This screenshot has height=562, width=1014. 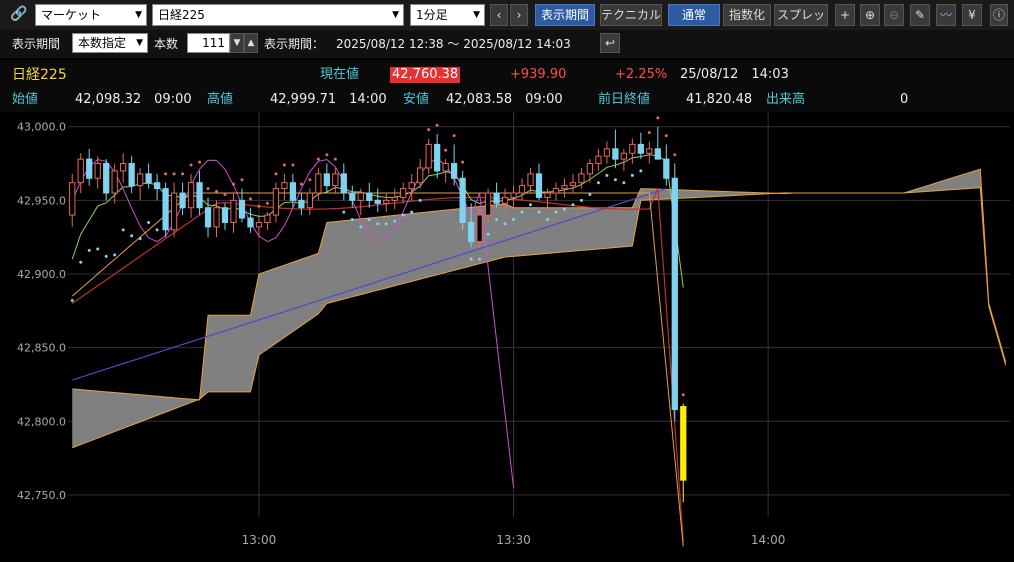 I want to click on y-tick-label: 43,000.0, so click(x=41, y=127).